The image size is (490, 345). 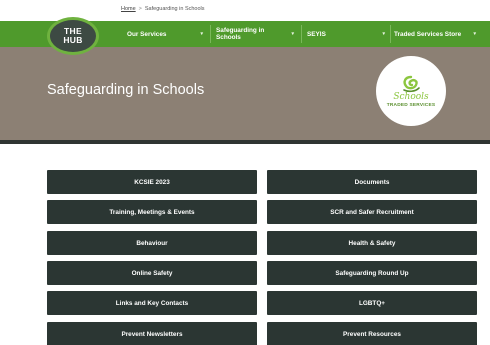 I want to click on swirl-logo-icon, so click(x=411, y=83).